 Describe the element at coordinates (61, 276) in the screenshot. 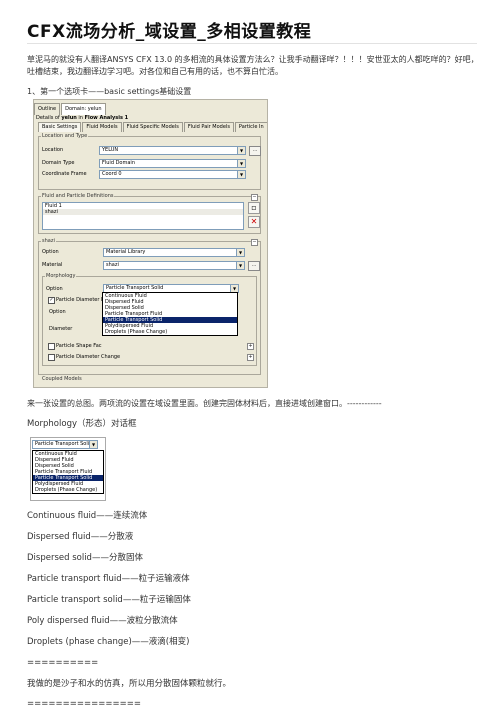

I see `morphology-label: Morphology` at that location.